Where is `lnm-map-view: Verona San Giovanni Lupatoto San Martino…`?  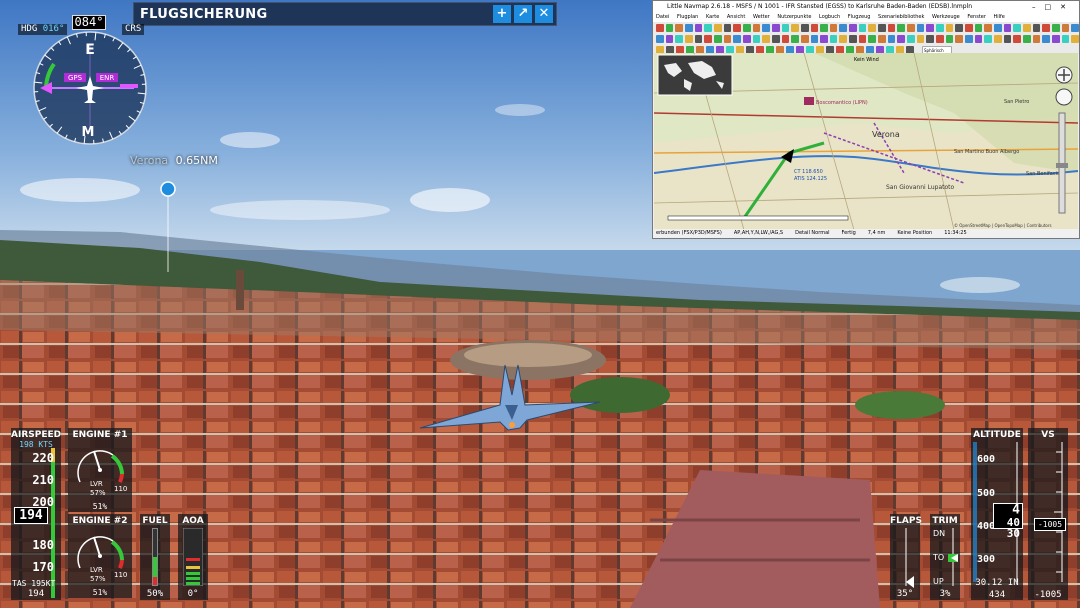 lnm-map-view: Verona San Giovanni Lupatoto San Martino… is located at coordinates (866, 141).